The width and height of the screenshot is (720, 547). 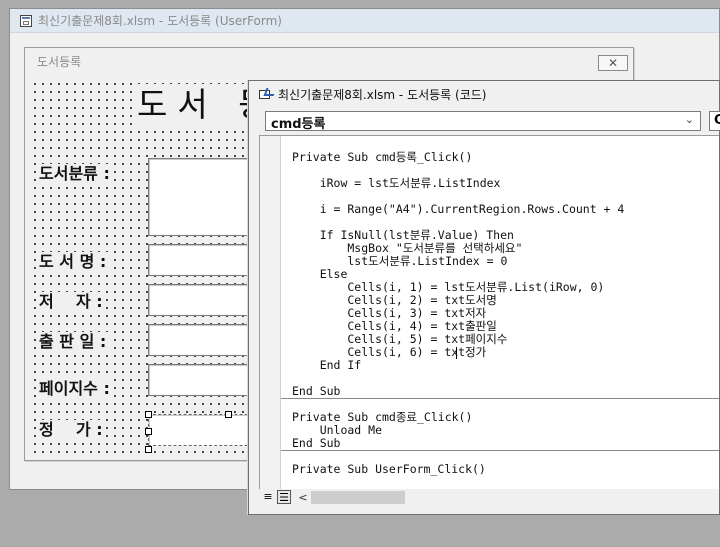 What do you see at coordinates (72, 302) in the screenshot?
I see `label-author: 저 자 :` at bounding box center [72, 302].